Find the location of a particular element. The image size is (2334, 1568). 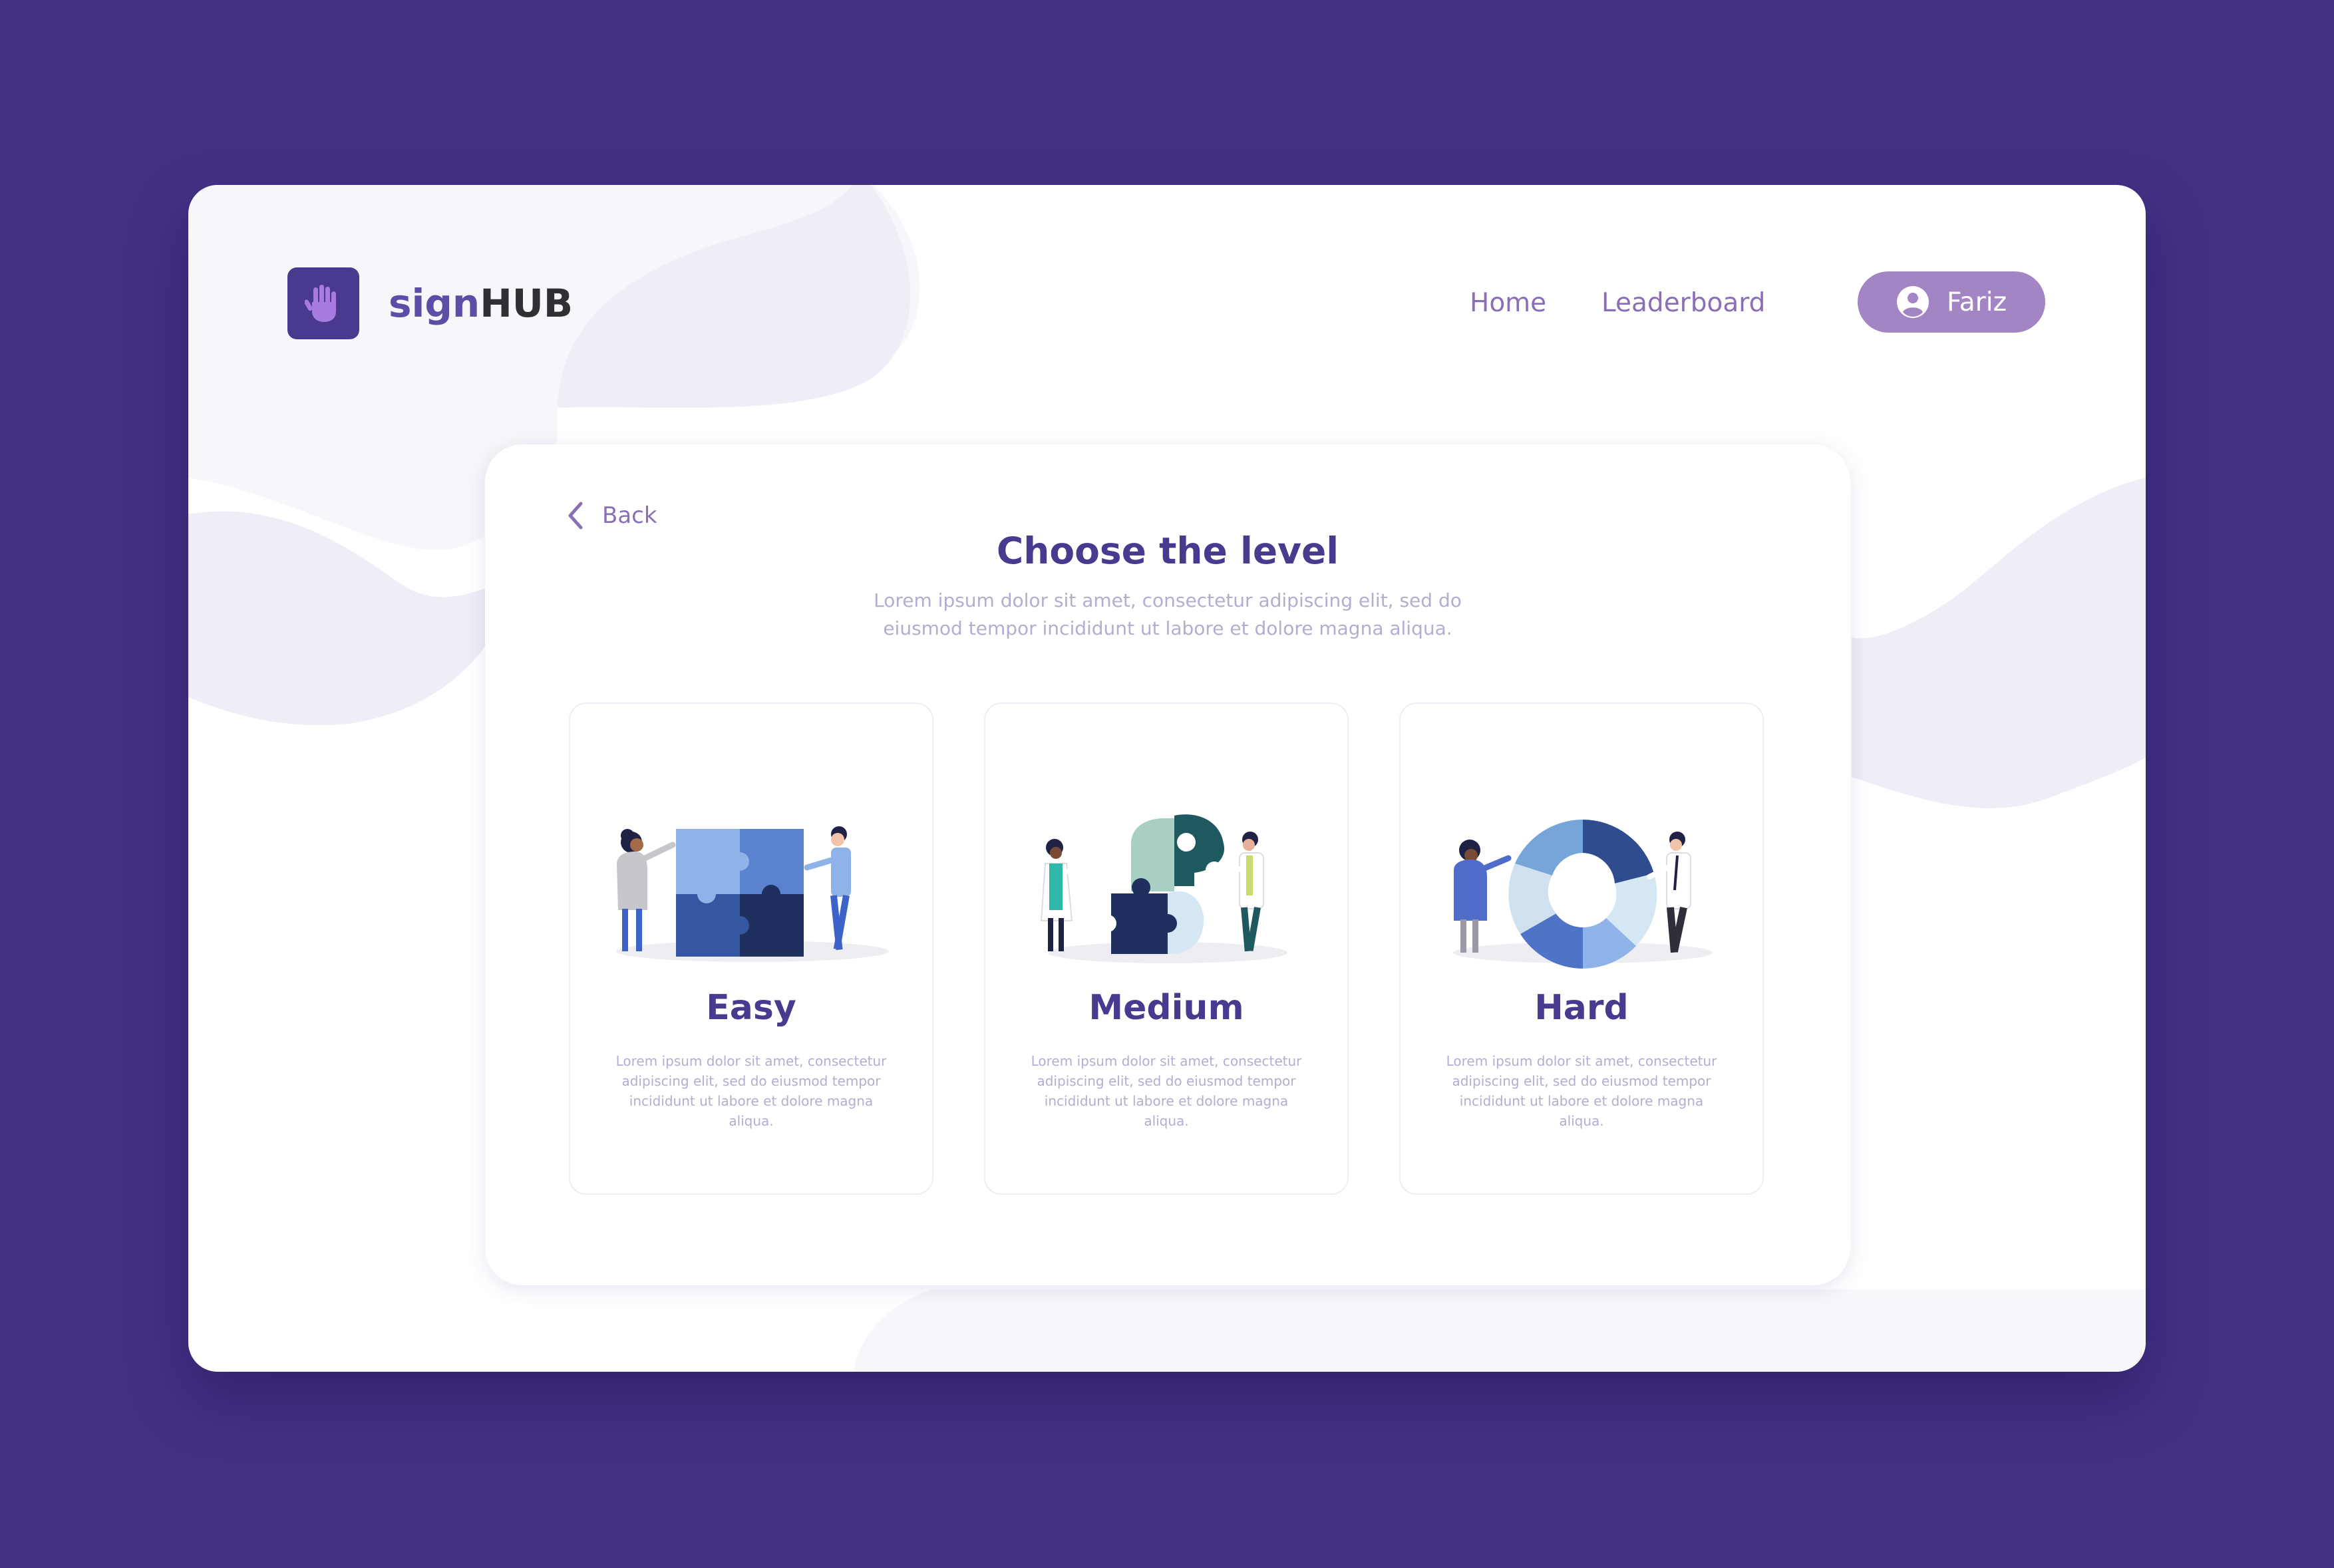

brand-name-part2: HUB is located at coordinates (527, 303).